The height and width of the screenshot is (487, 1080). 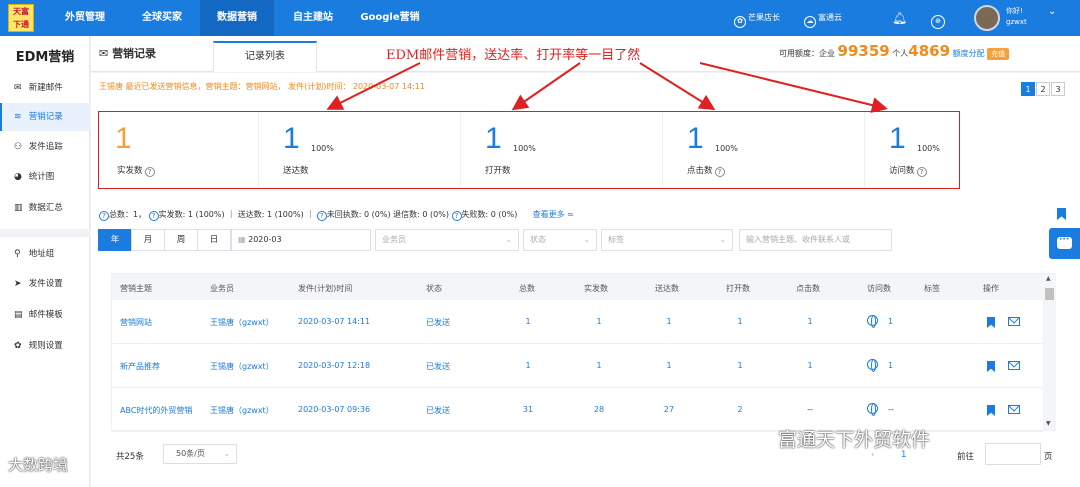 I want to click on quota-allocate-link: 额度分配, so click(x=969, y=53).